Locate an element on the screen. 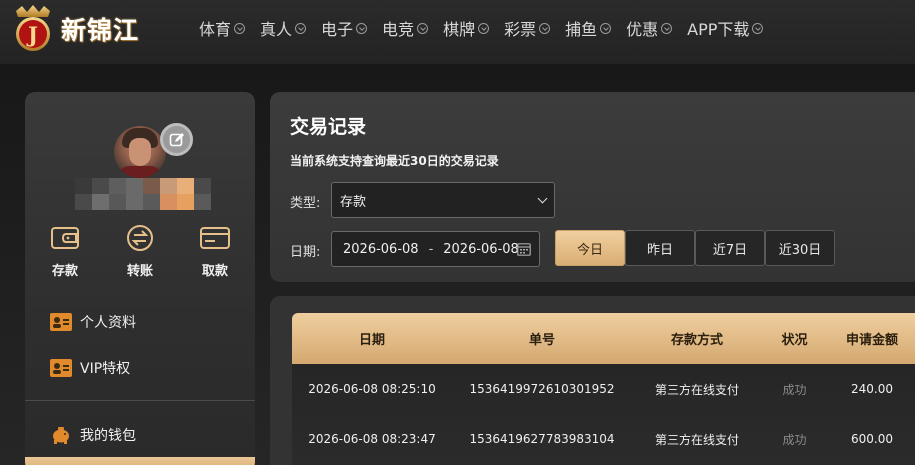 Image resolution: width=915 pixels, height=465 pixels. query-range-notice: 当前系统支持查询最近30日的交易记录 is located at coordinates (394, 161).